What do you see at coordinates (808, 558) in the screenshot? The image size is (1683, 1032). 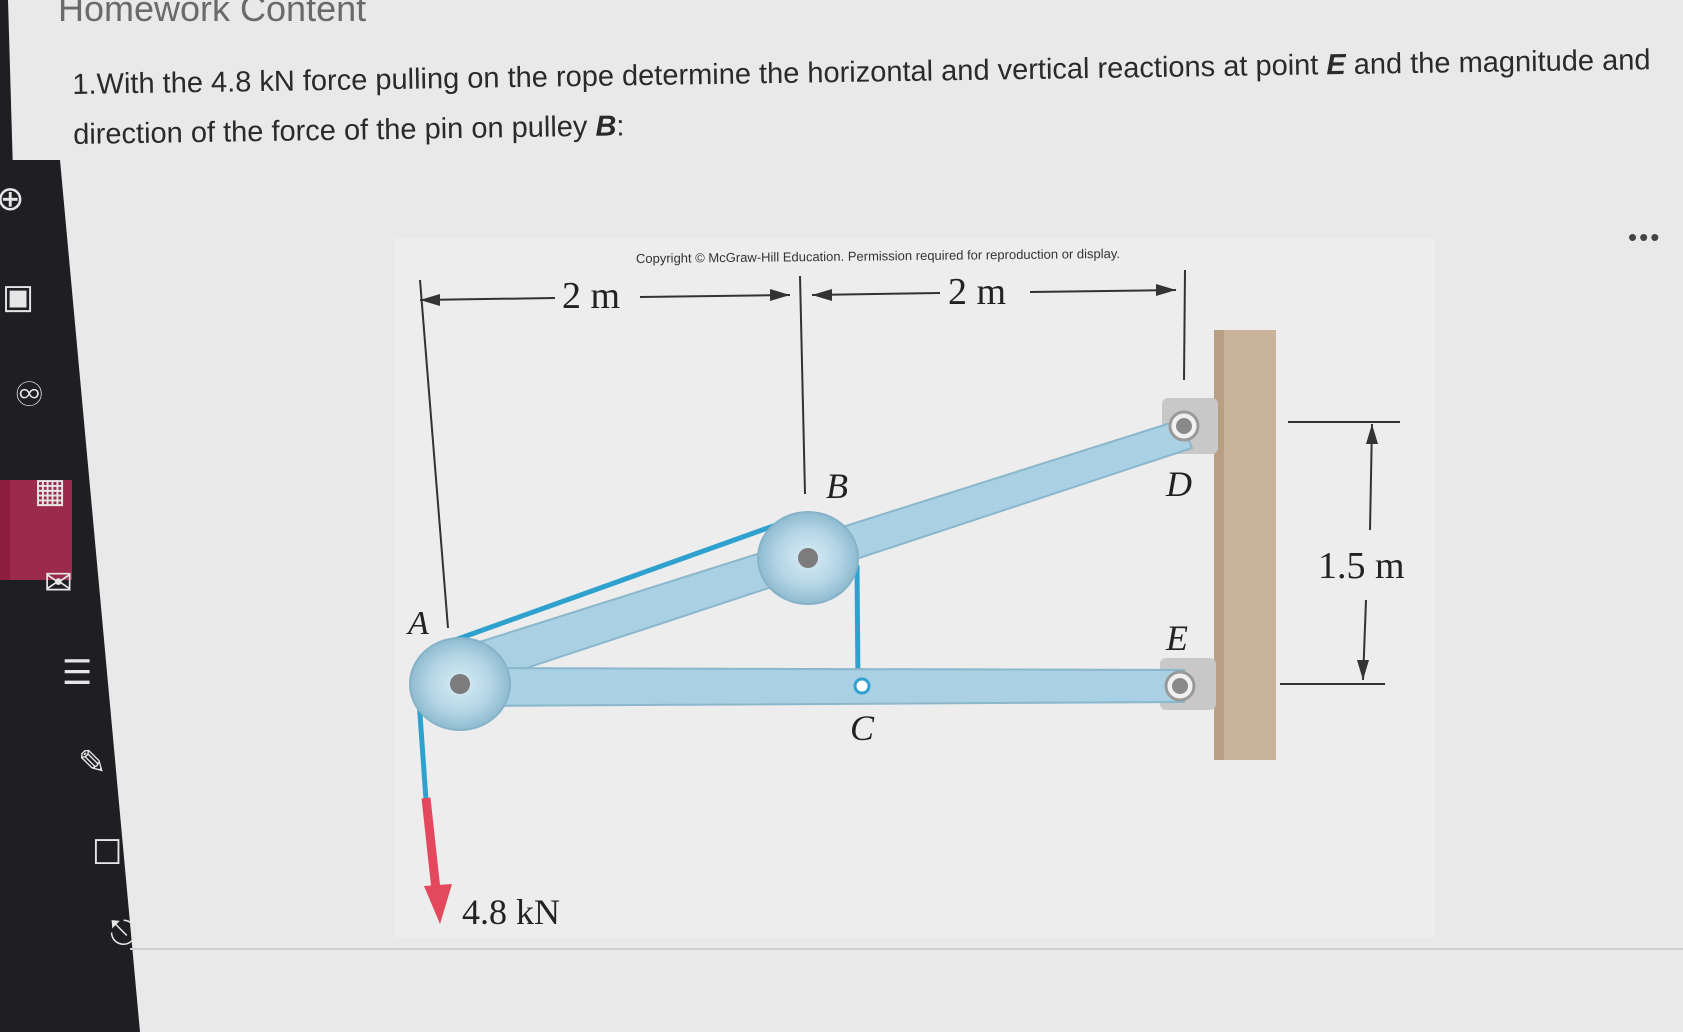 I see `pin-b` at bounding box center [808, 558].